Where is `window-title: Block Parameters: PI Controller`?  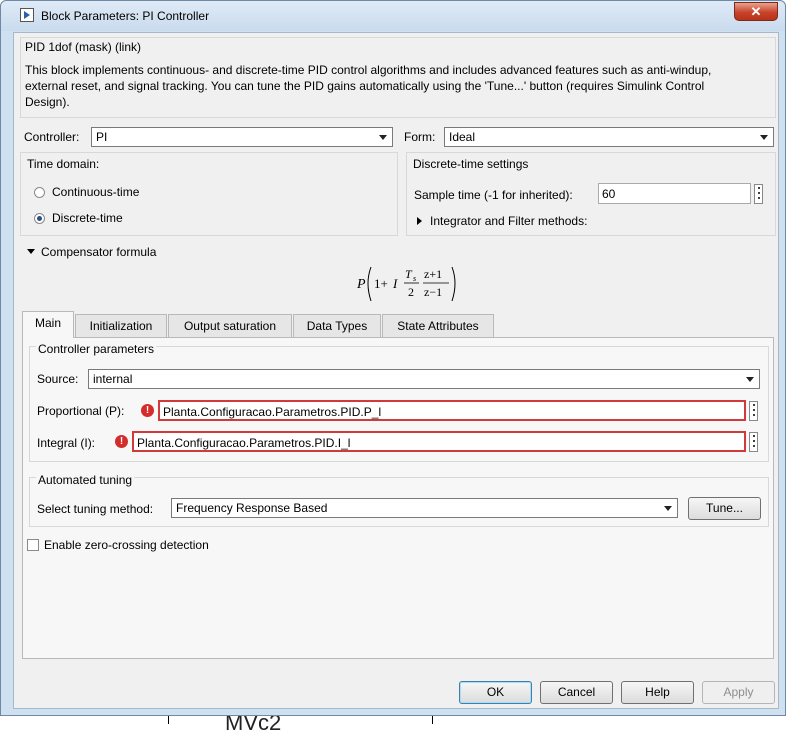
window-title: Block Parameters: PI Controller is located at coordinates (125, 16).